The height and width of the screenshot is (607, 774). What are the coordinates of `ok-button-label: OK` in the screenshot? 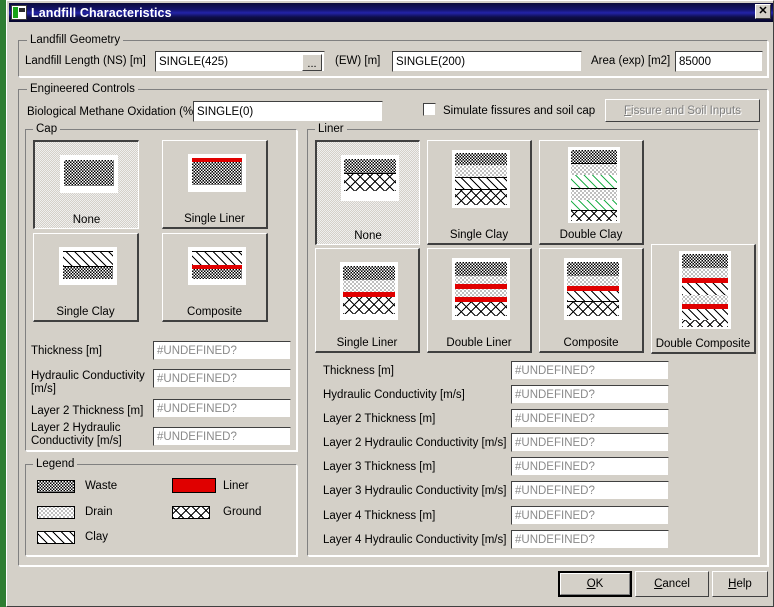 It's located at (595, 584).